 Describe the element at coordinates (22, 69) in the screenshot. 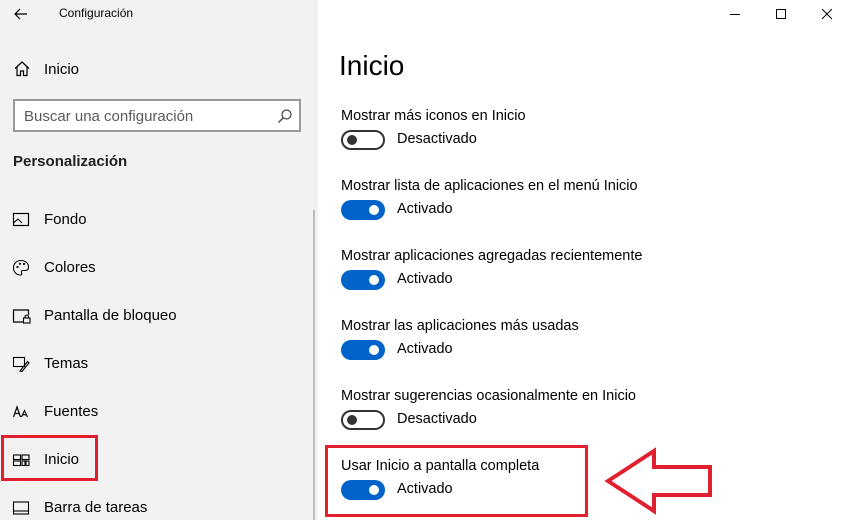

I see `home-icon` at that location.